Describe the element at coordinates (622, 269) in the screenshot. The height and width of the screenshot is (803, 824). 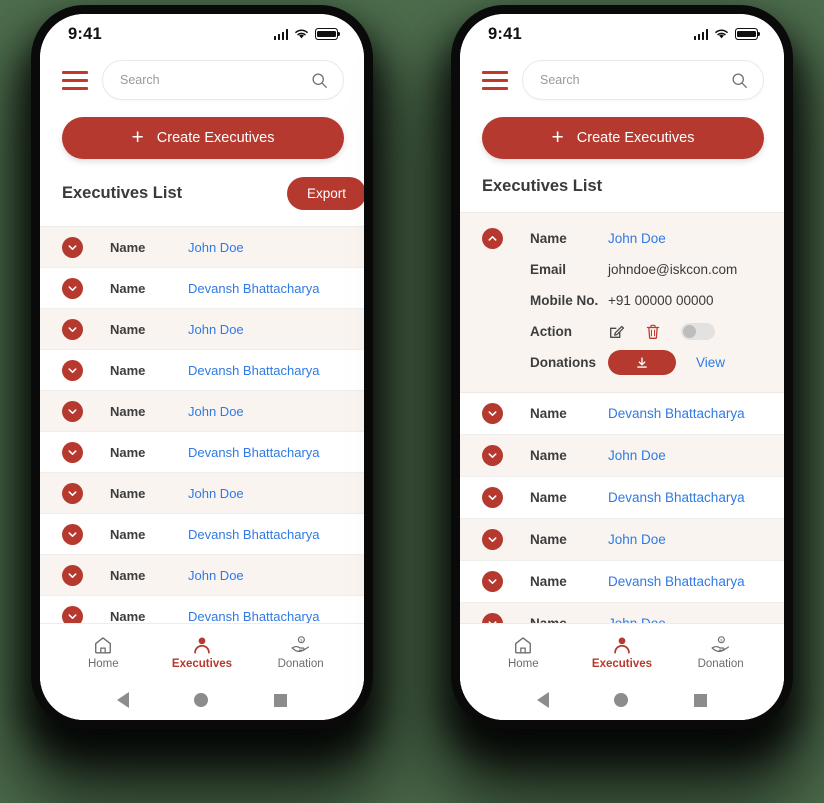
I see `card-row-email: Email johndoe@iskcon.com` at that location.